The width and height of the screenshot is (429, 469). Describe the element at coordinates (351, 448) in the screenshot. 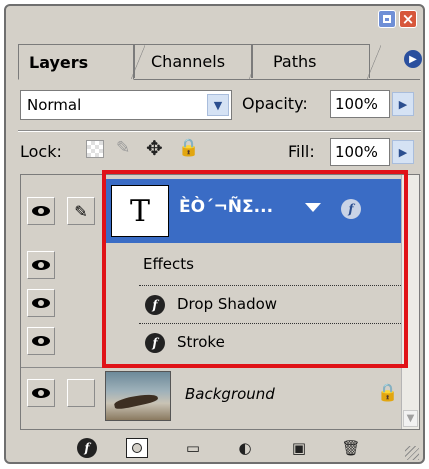

I see `trash-icon: 🗑` at that location.